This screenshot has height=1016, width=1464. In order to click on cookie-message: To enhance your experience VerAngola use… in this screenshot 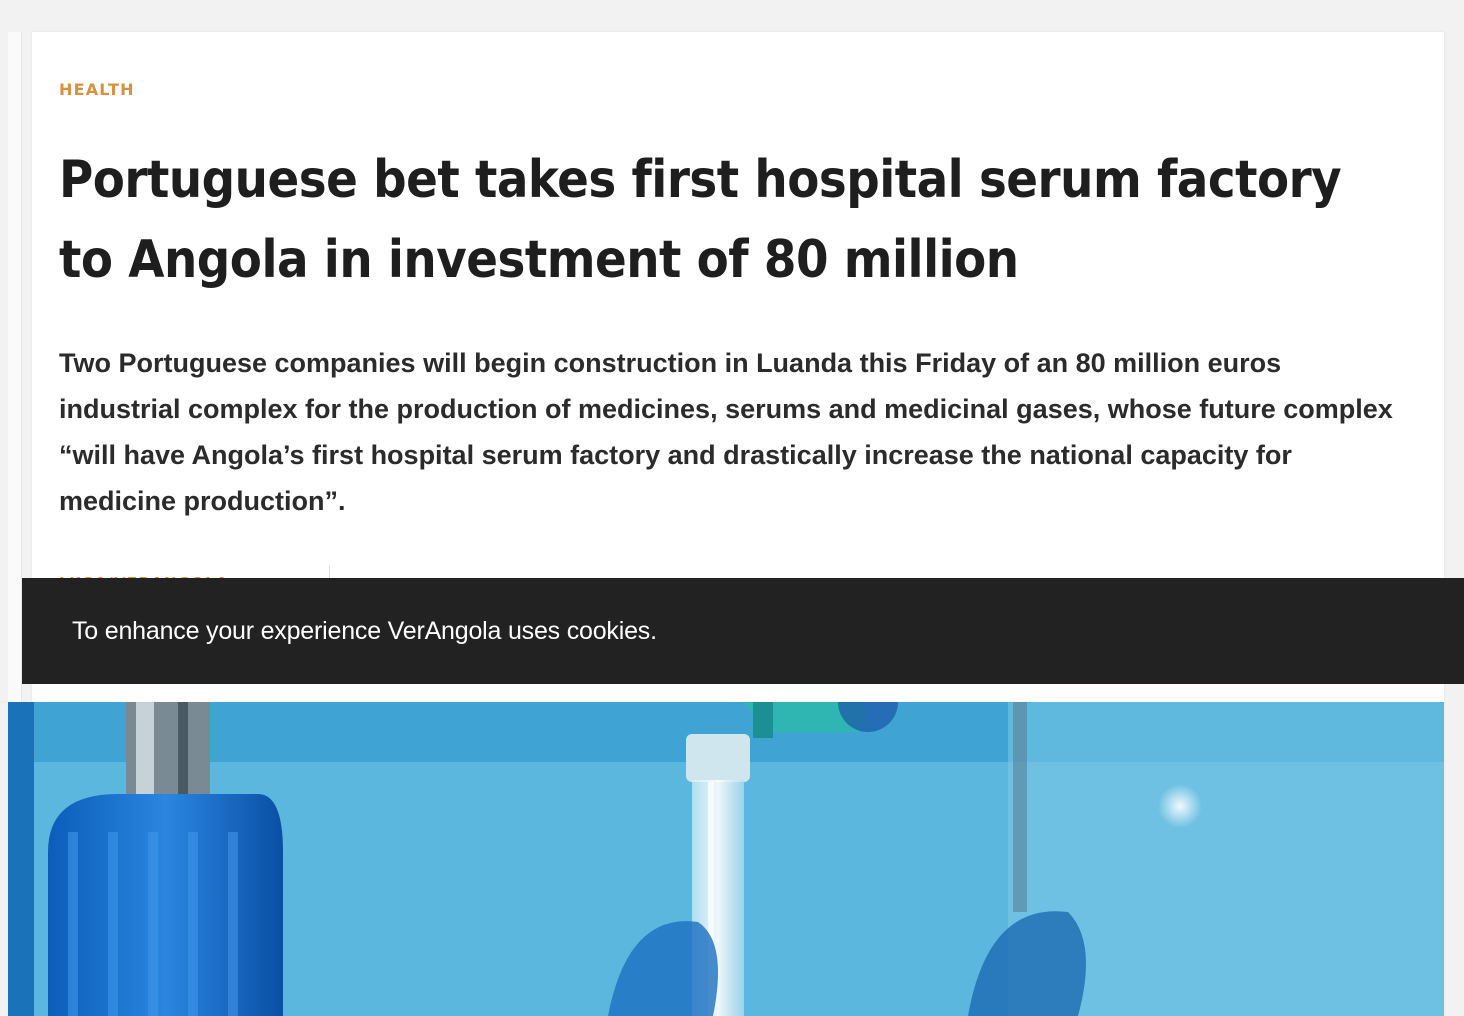, I will do `click(364, 630)`.